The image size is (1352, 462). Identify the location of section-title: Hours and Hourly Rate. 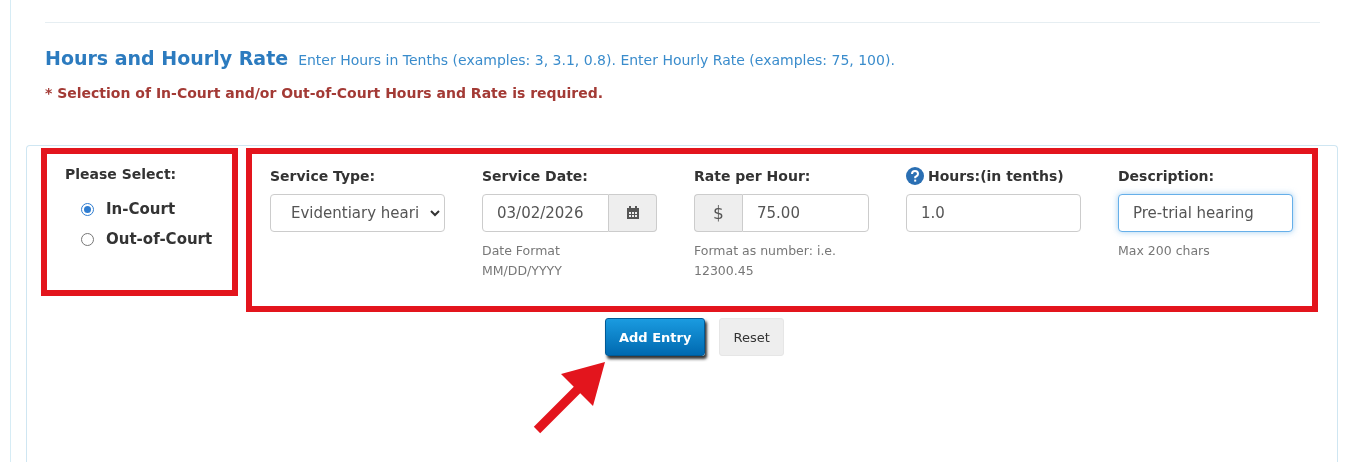
(167, 58).